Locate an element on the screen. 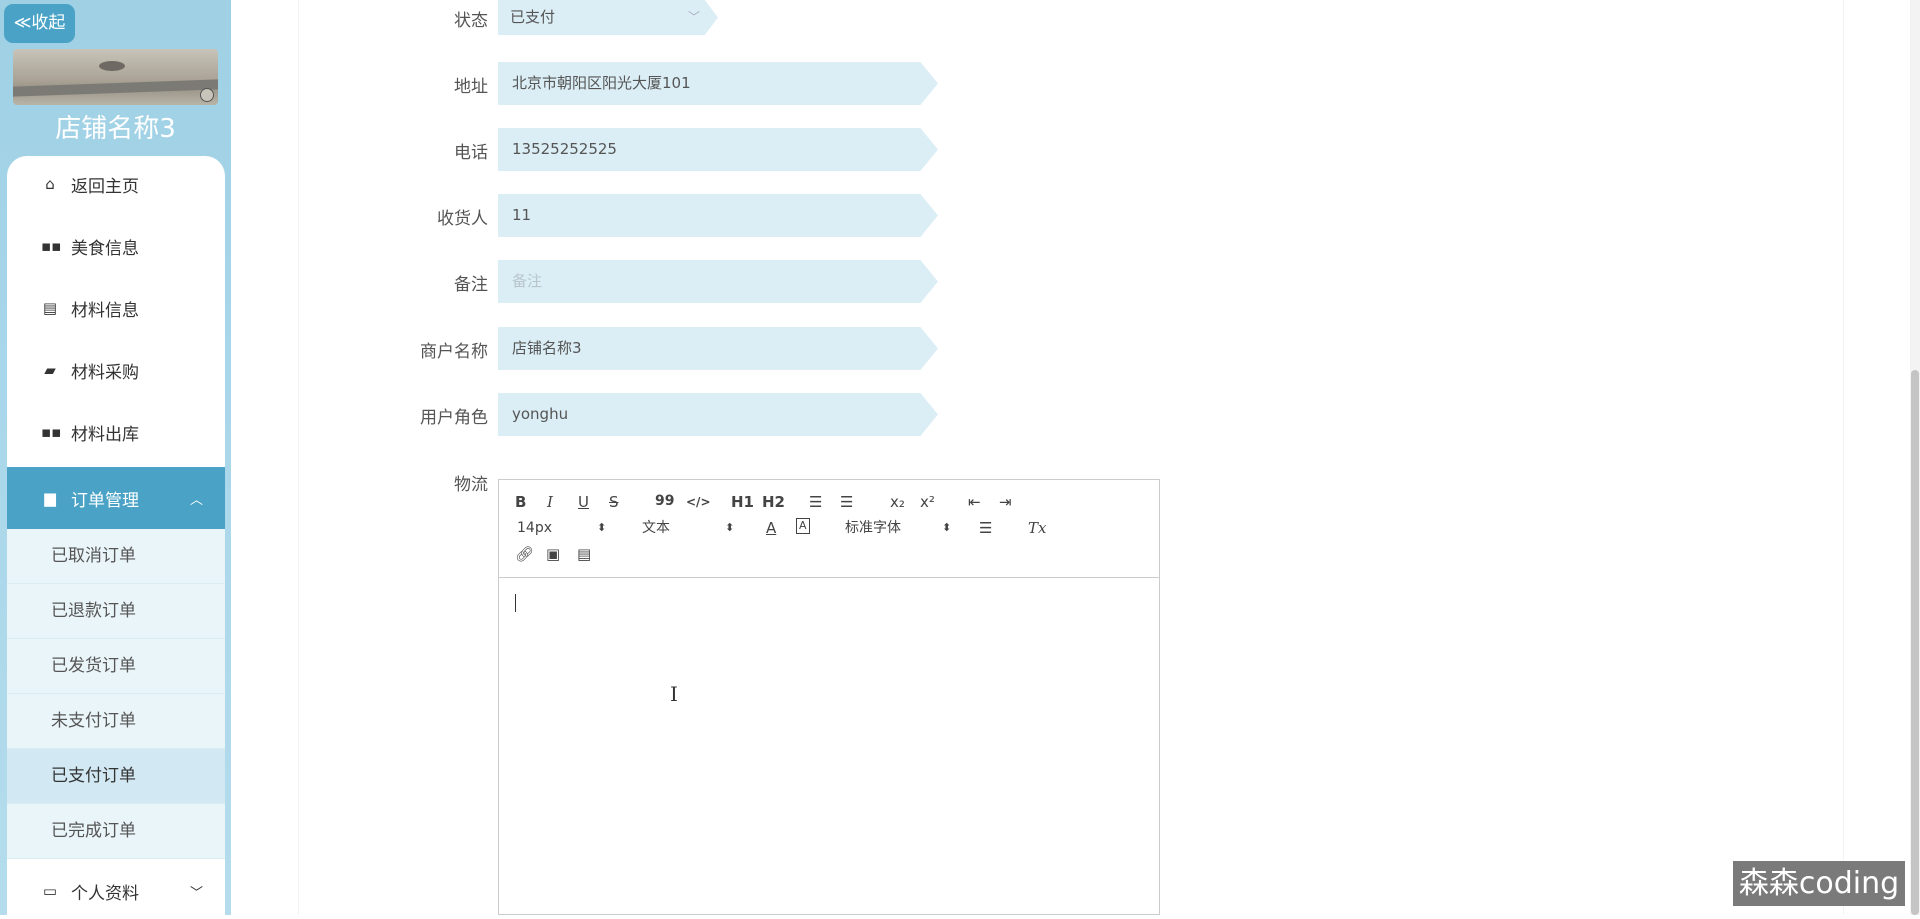 This screenshot has width=1920, height=919. address-field: 北京市朝阳区阳光大厦101 is located at coordinates (718, 83).